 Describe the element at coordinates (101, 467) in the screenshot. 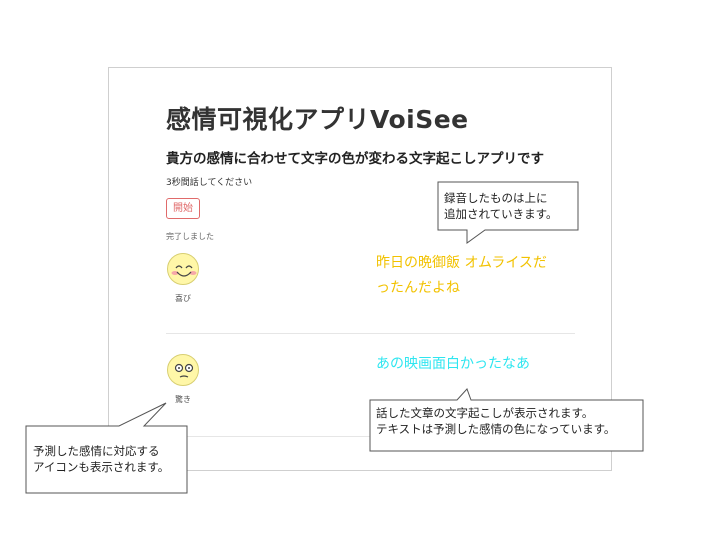

I see `callout-line: アイコンも表示されます。` at that location.